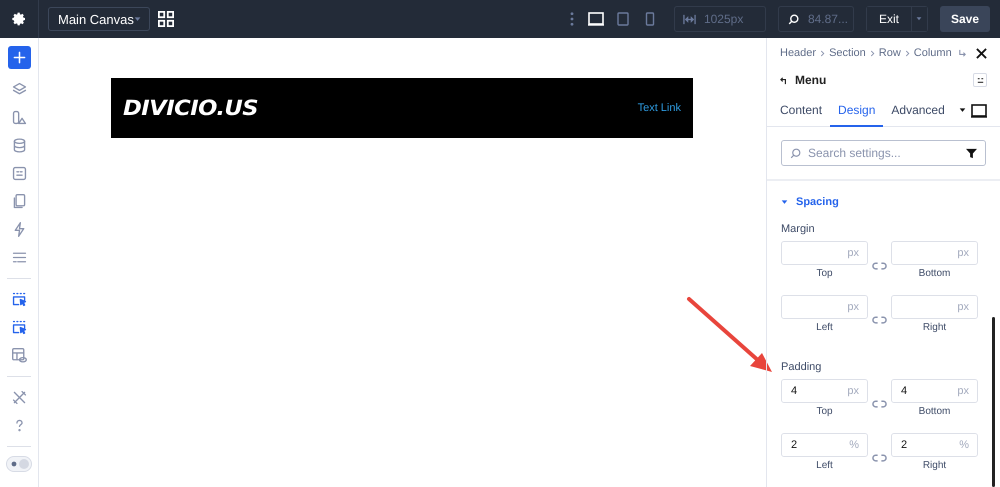 The image size is (1000, 487). I want to click on tablet-icon, so click(622, 19).